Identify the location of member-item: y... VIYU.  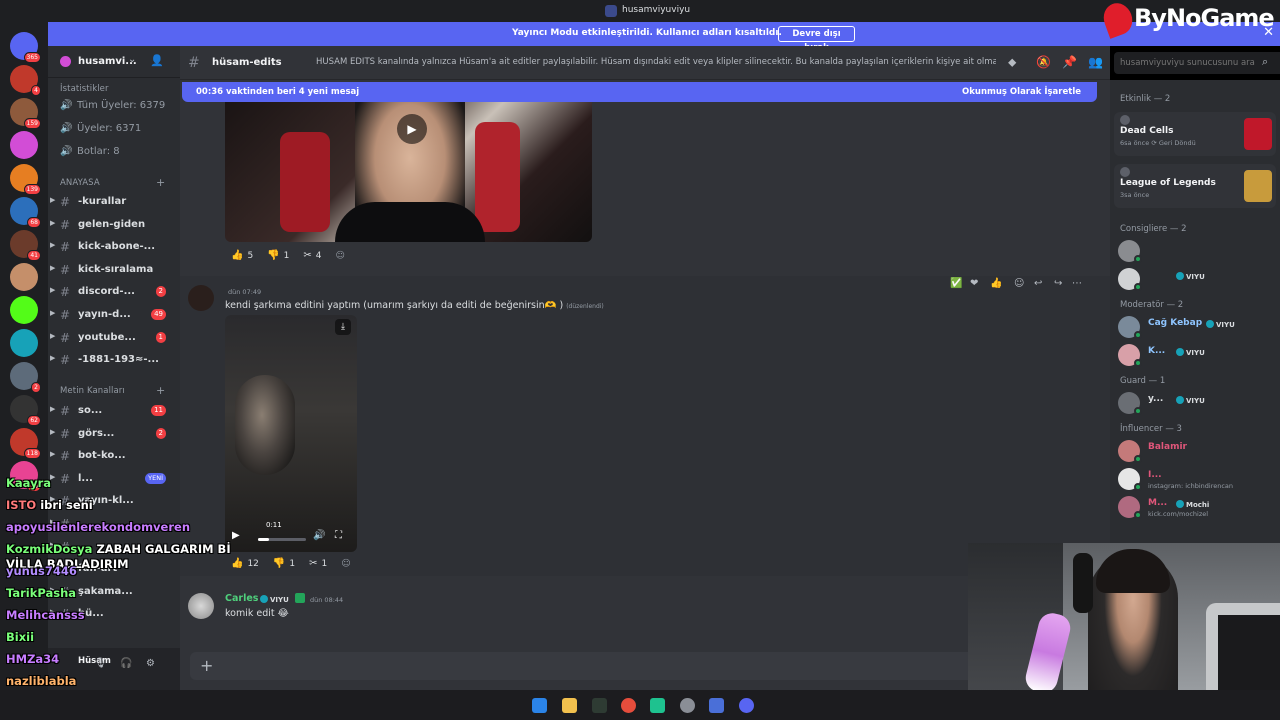
(1198, 404).